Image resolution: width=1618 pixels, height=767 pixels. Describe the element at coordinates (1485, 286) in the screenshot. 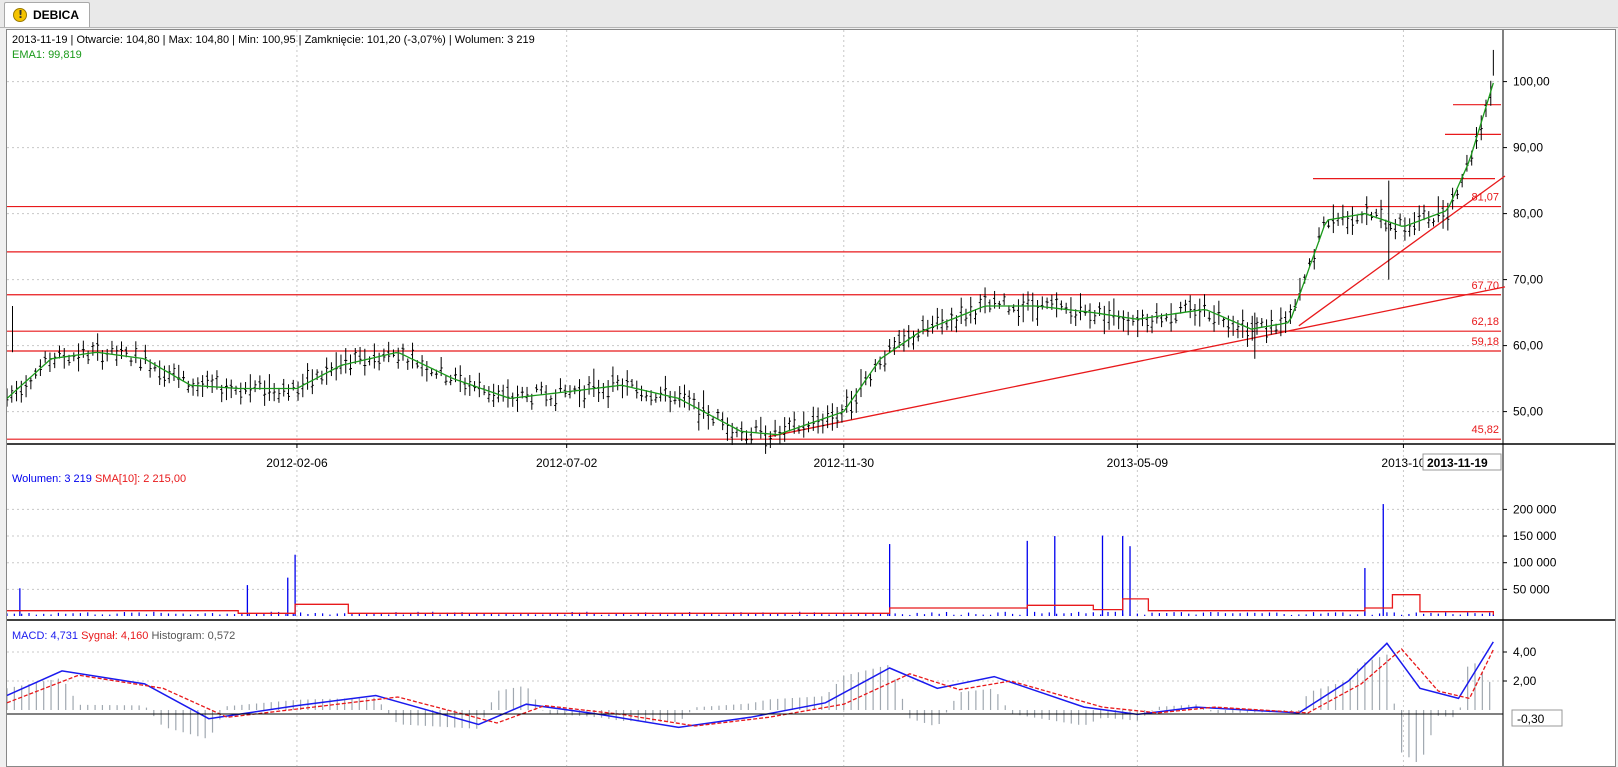

I see `level-label: 67,70` at that location.